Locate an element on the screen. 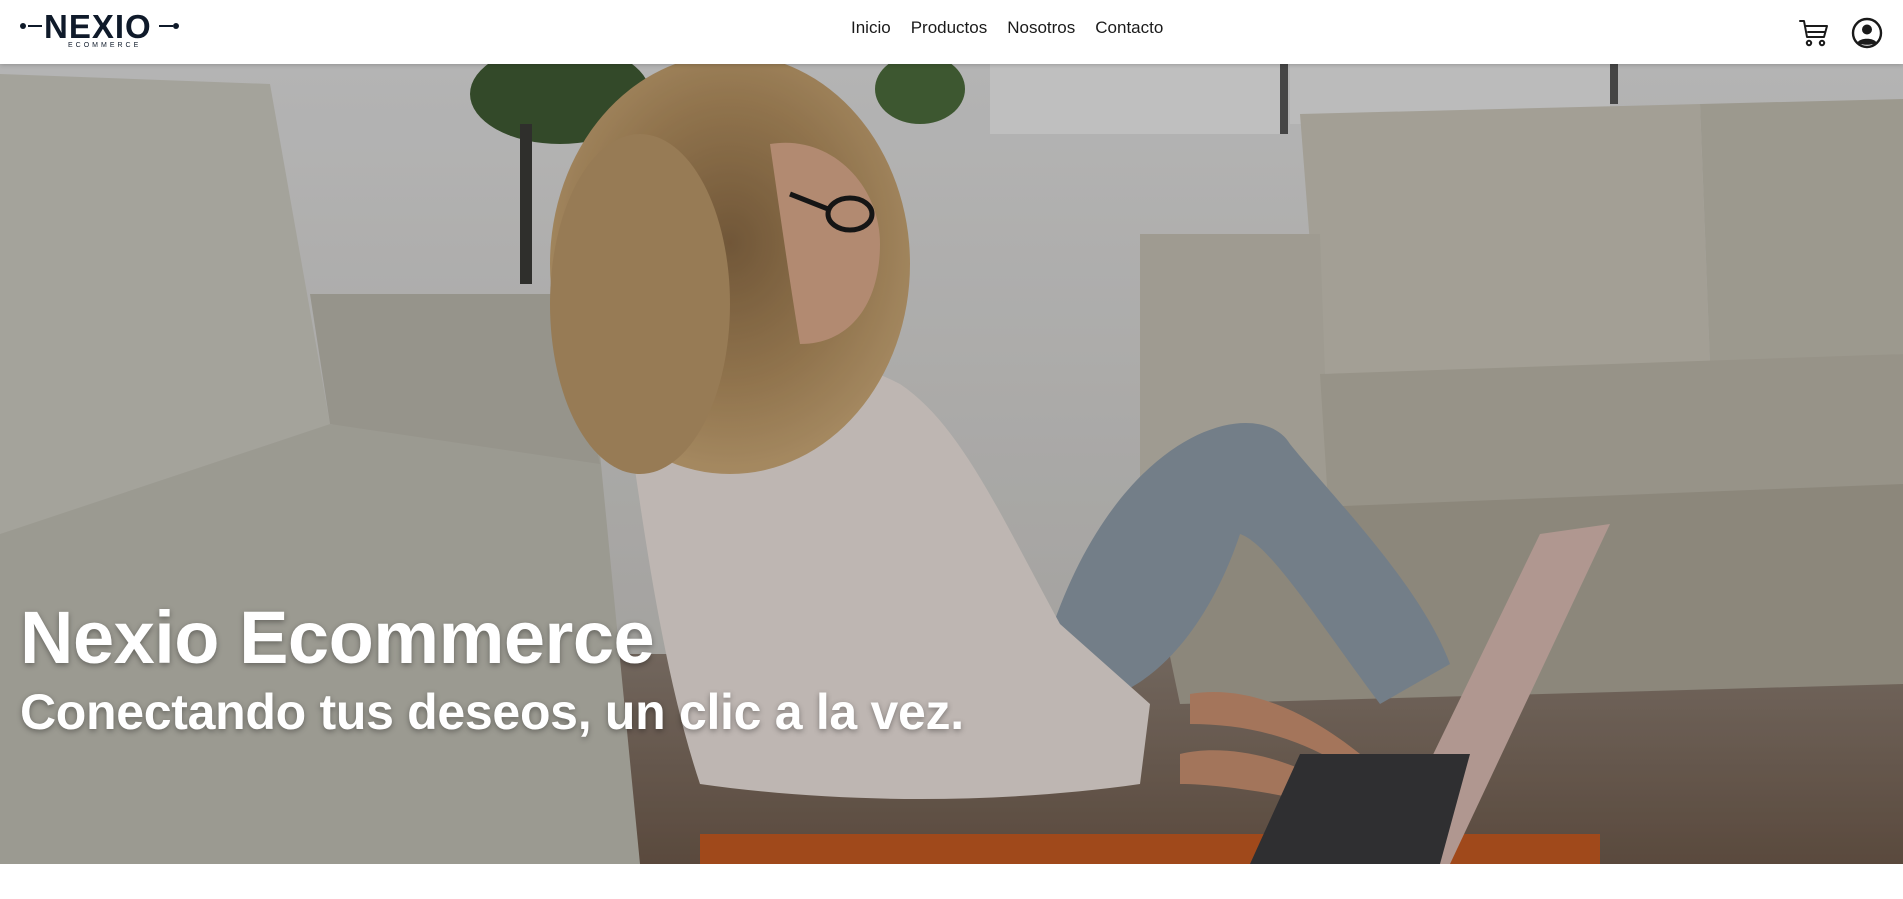 This screenshot has height=899, width=1903. main-nav: Inicio Productos Nosotros Contacto is located at coordinates (1007, 28).